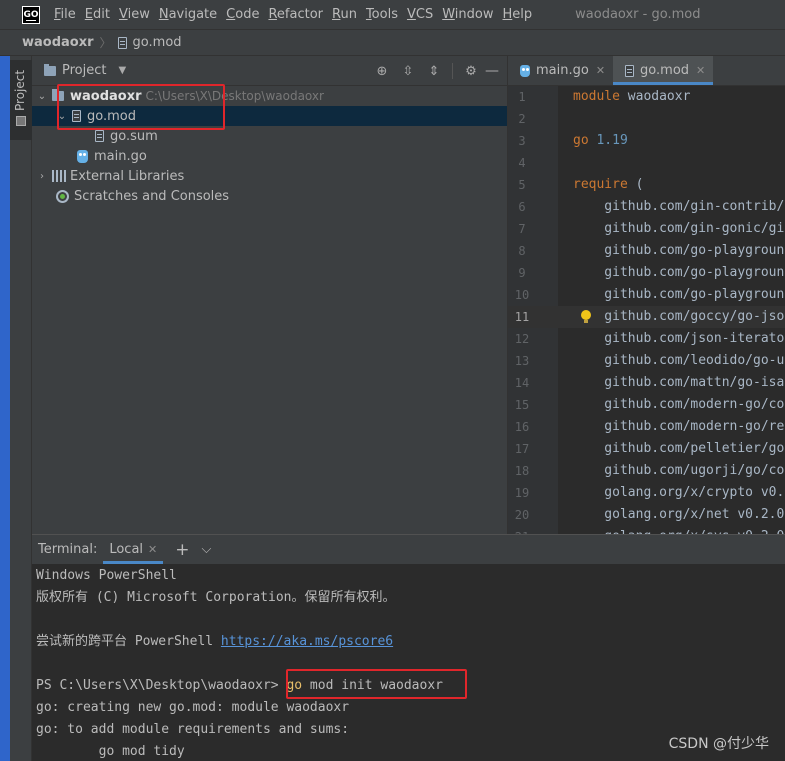  I want to click on menu-mnemonic: E, so click(88, 14).